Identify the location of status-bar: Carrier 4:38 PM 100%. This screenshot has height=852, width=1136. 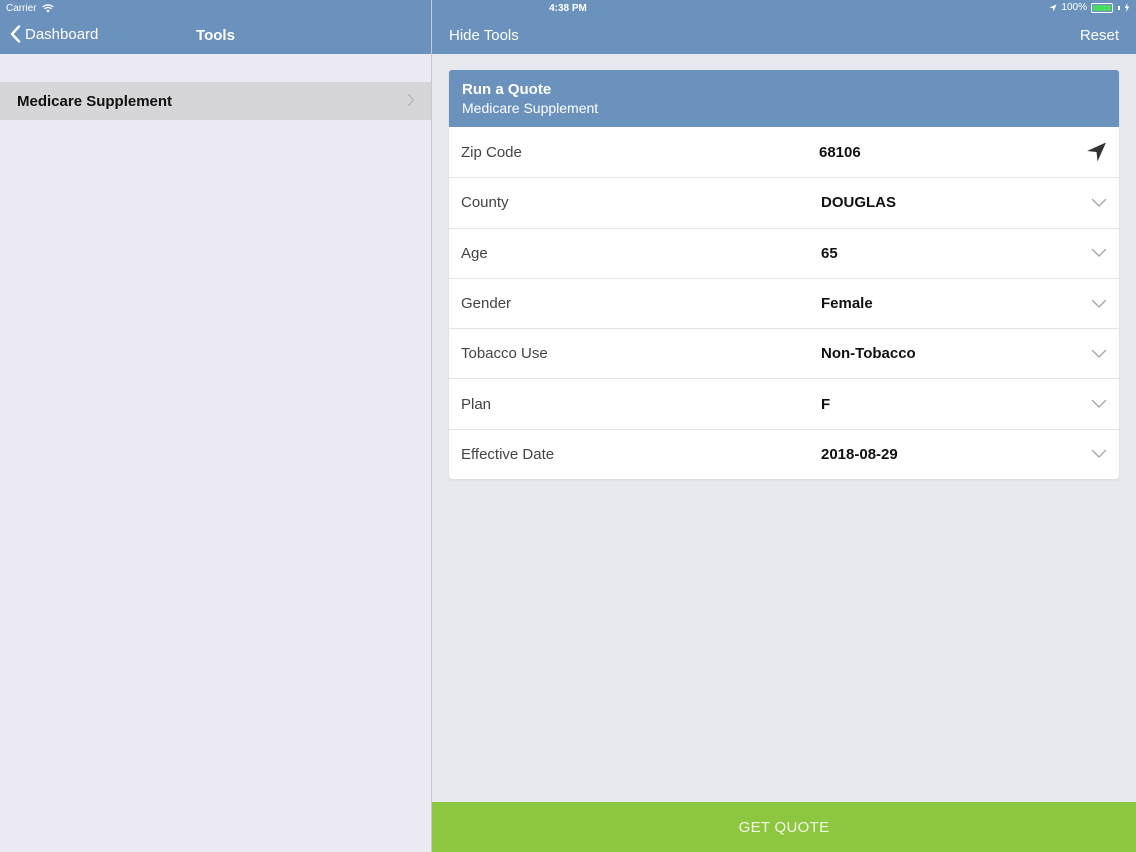
(568, 9).